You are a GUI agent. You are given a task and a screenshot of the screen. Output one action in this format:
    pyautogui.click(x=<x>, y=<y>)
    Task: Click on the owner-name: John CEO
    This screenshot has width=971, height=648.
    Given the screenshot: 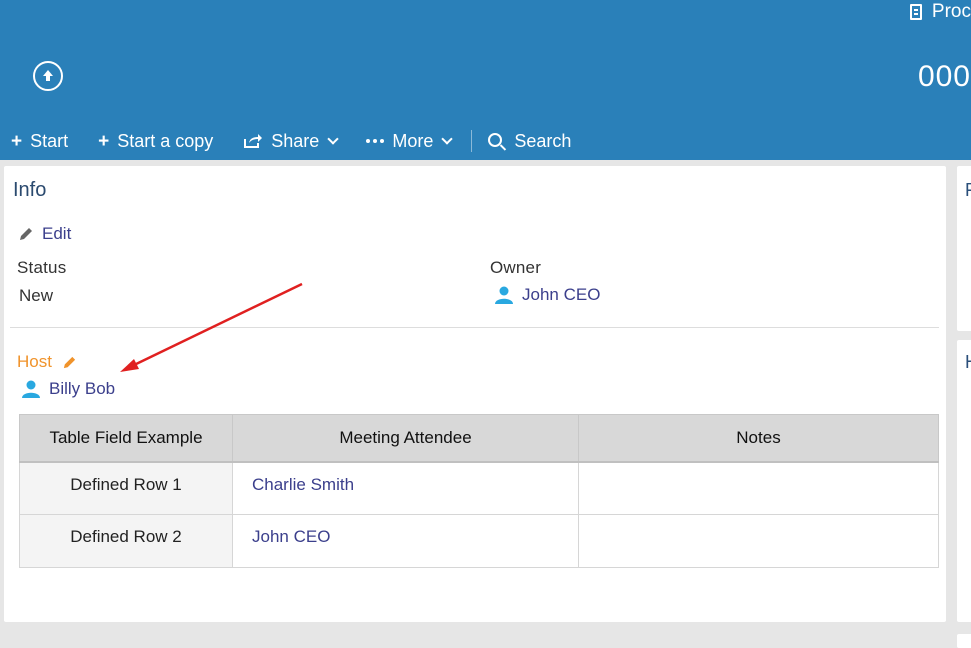 What is the action you would take?
    pyautogui.click(x=561, y=294)
    